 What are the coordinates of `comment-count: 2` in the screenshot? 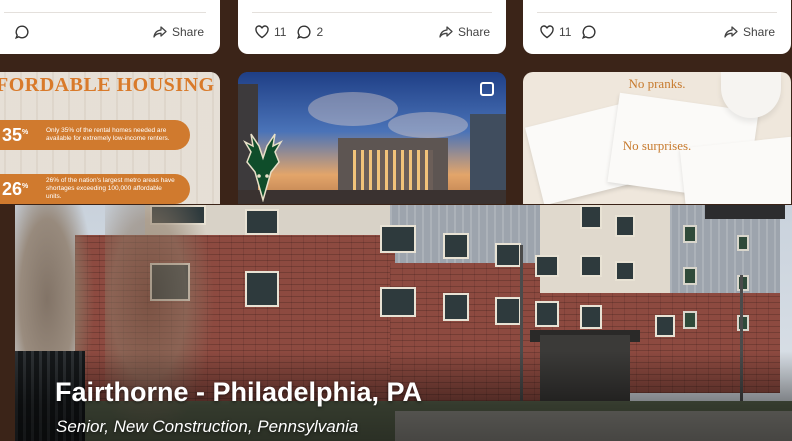 It's located at (320, 32).